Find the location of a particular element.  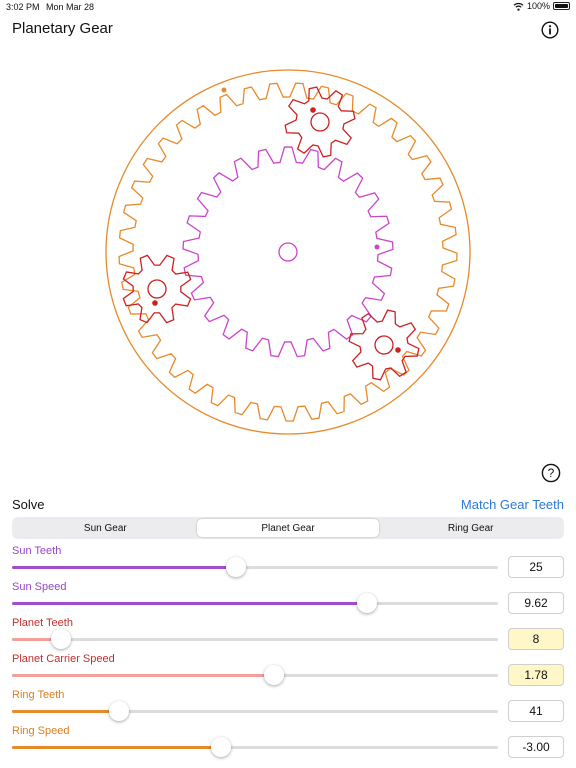

planet-gear-1-hub is located at coordinates (320, 122).